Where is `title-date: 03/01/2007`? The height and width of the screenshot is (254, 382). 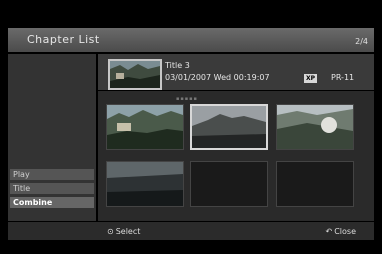 title-date: 03/01/2007 is located at coordinates (188, 77).